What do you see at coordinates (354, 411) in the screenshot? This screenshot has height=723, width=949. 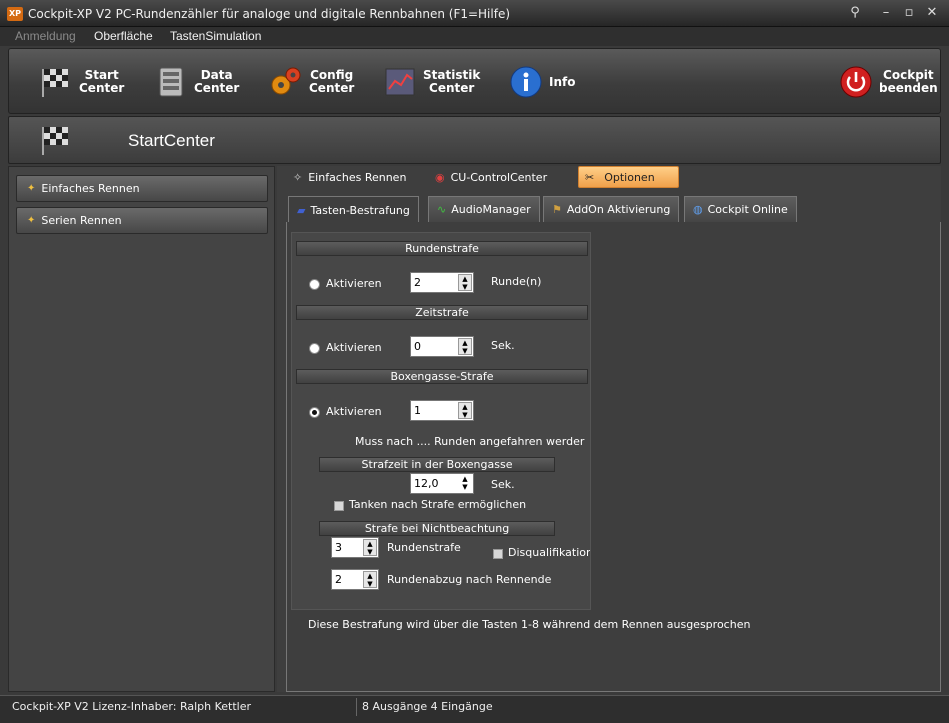 I see `boxengasse-radio-label: Aktivieren` at bounding box center [354, 411].